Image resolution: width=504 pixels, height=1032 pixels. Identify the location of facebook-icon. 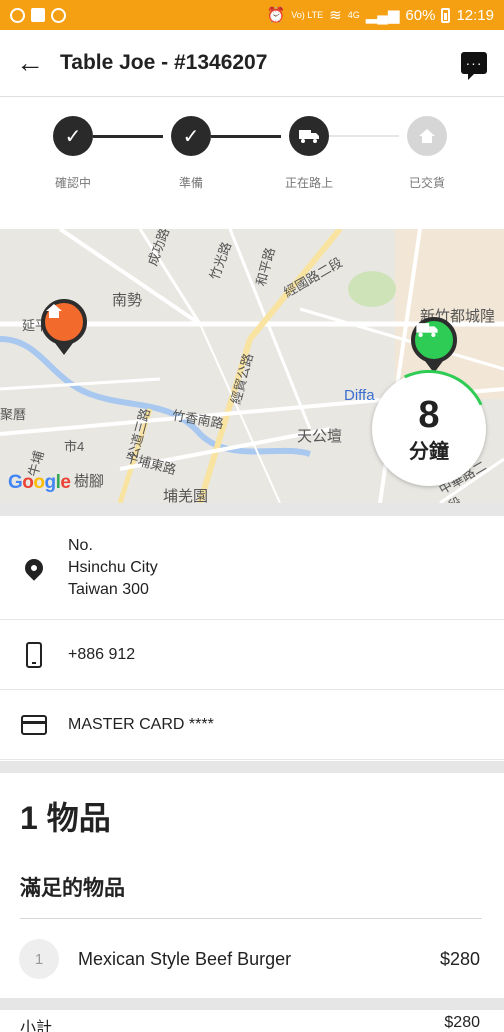
(38, 15).